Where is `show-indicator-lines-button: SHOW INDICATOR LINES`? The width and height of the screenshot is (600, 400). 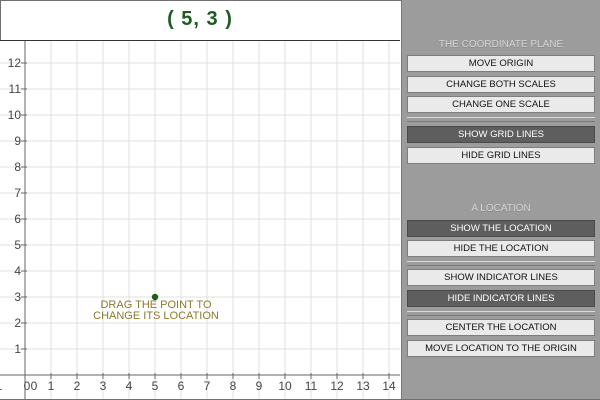
show-indicator-lines-button: SHOW INDICATOR LINES is located at coordinates (501, 277).